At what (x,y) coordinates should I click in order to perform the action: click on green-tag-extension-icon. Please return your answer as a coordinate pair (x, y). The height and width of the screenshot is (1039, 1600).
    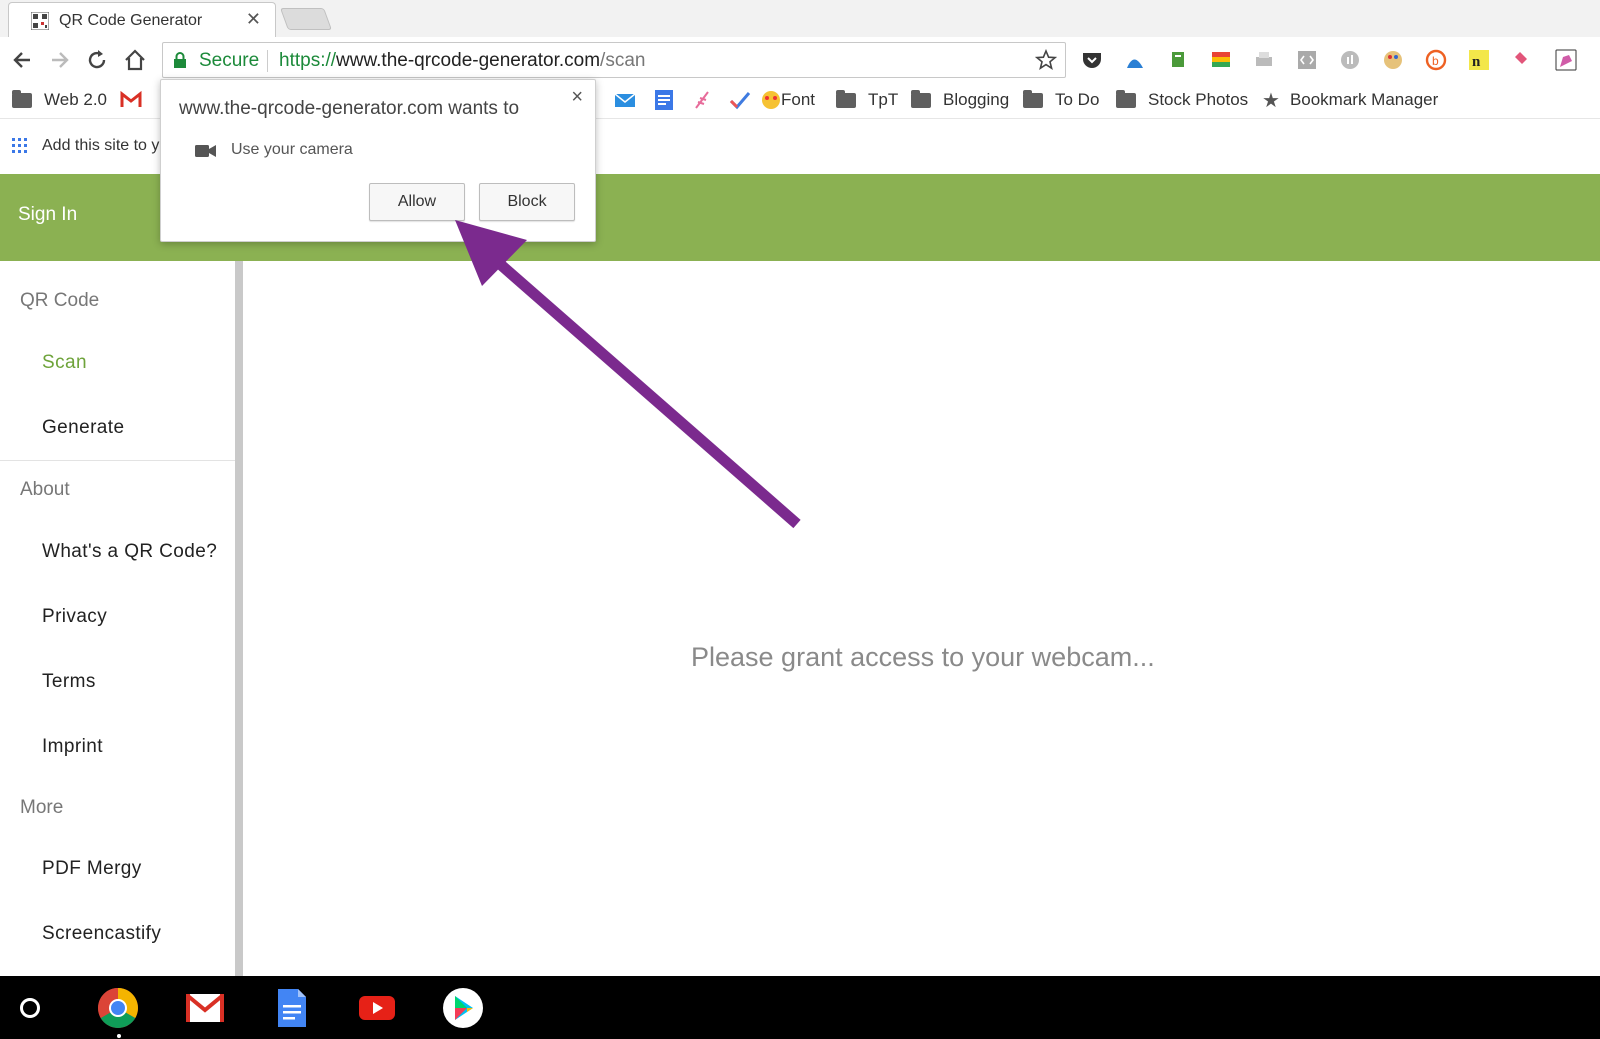
    Looking at the image, I should click on (1178, 60).